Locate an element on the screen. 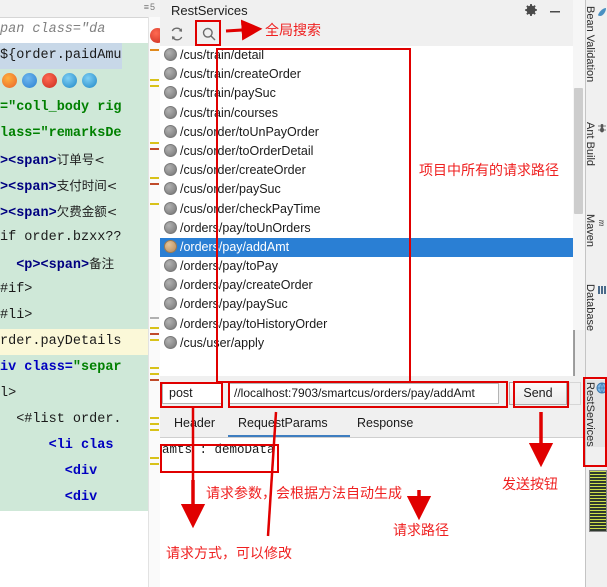 The image size is (607, 587). code-line: lass="remarksDe is located at coordinates (80, 134).